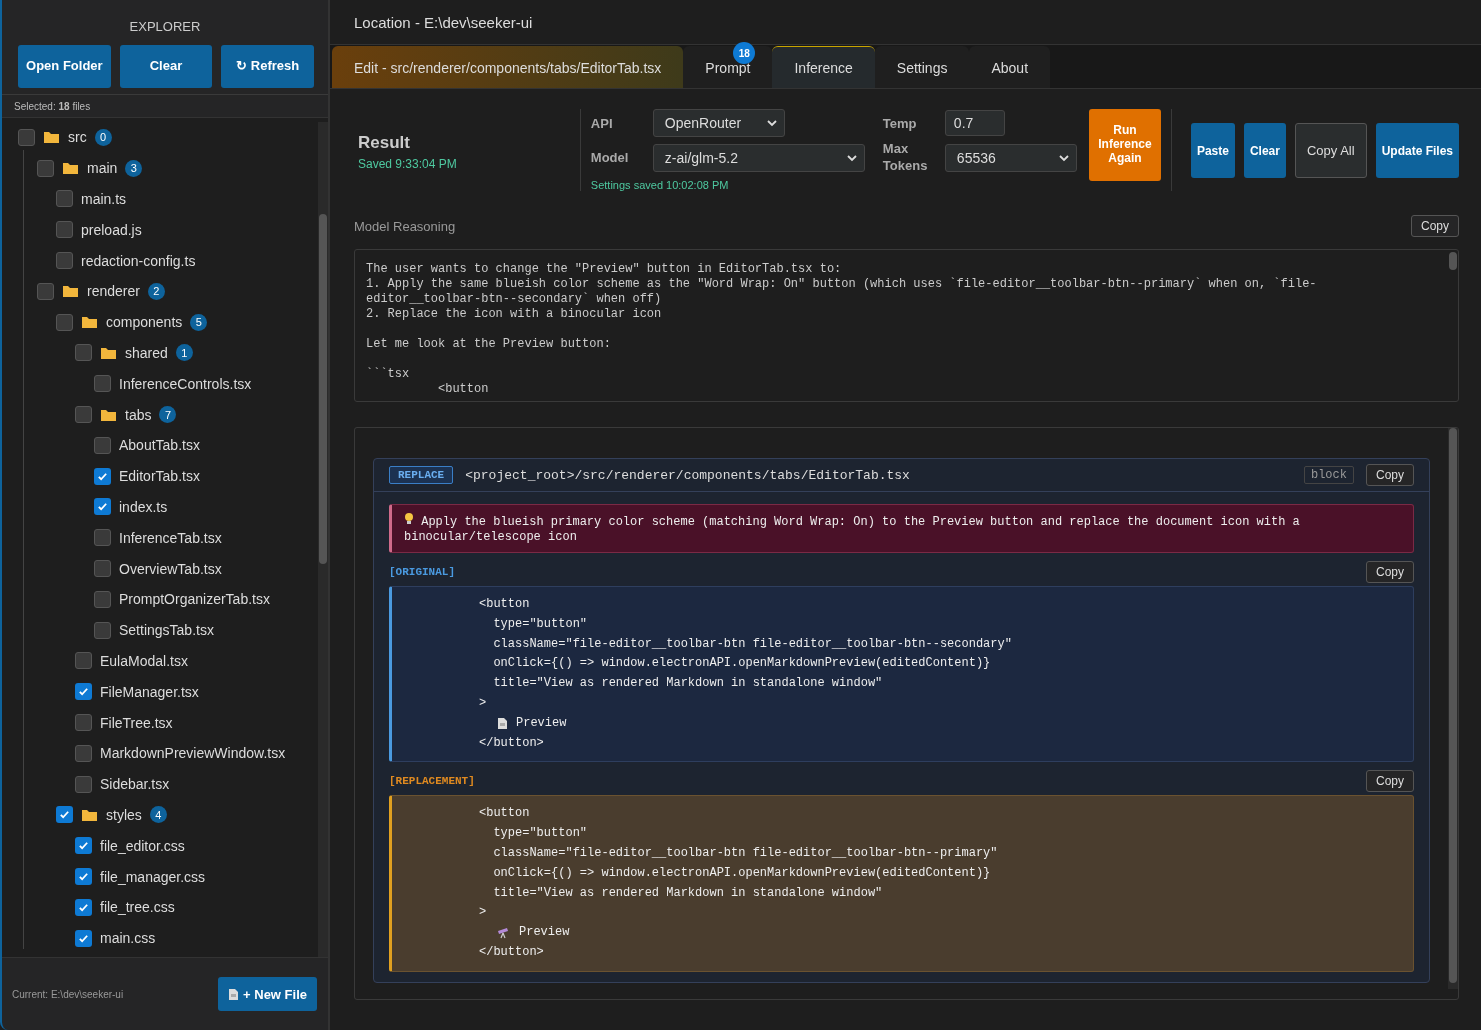 The image size is (1481, 1030). Describe the element at coordinates (502, 724) in the screenshot. I see `document-icon` at that location.